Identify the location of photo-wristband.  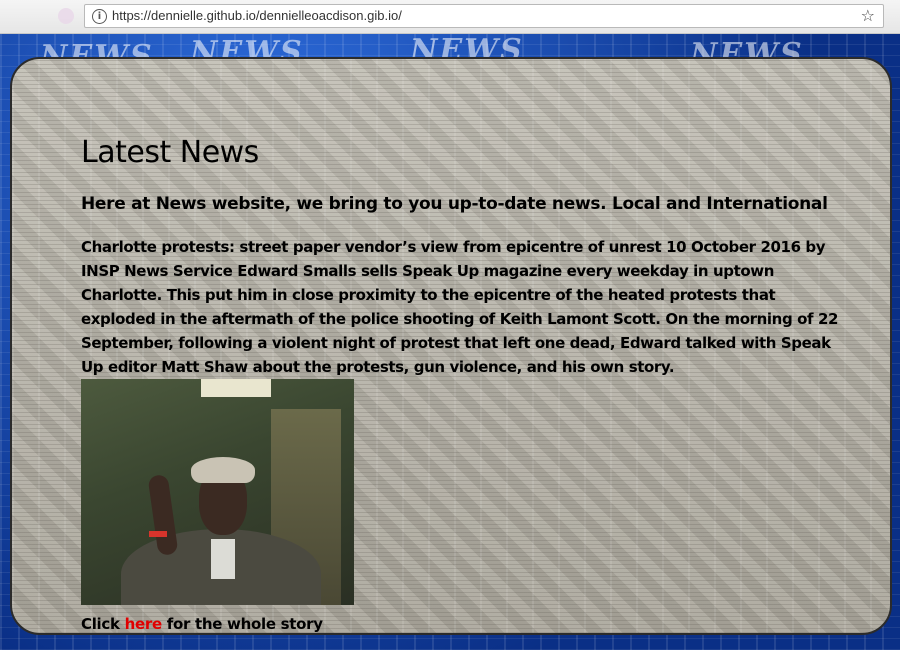
(158, 534).